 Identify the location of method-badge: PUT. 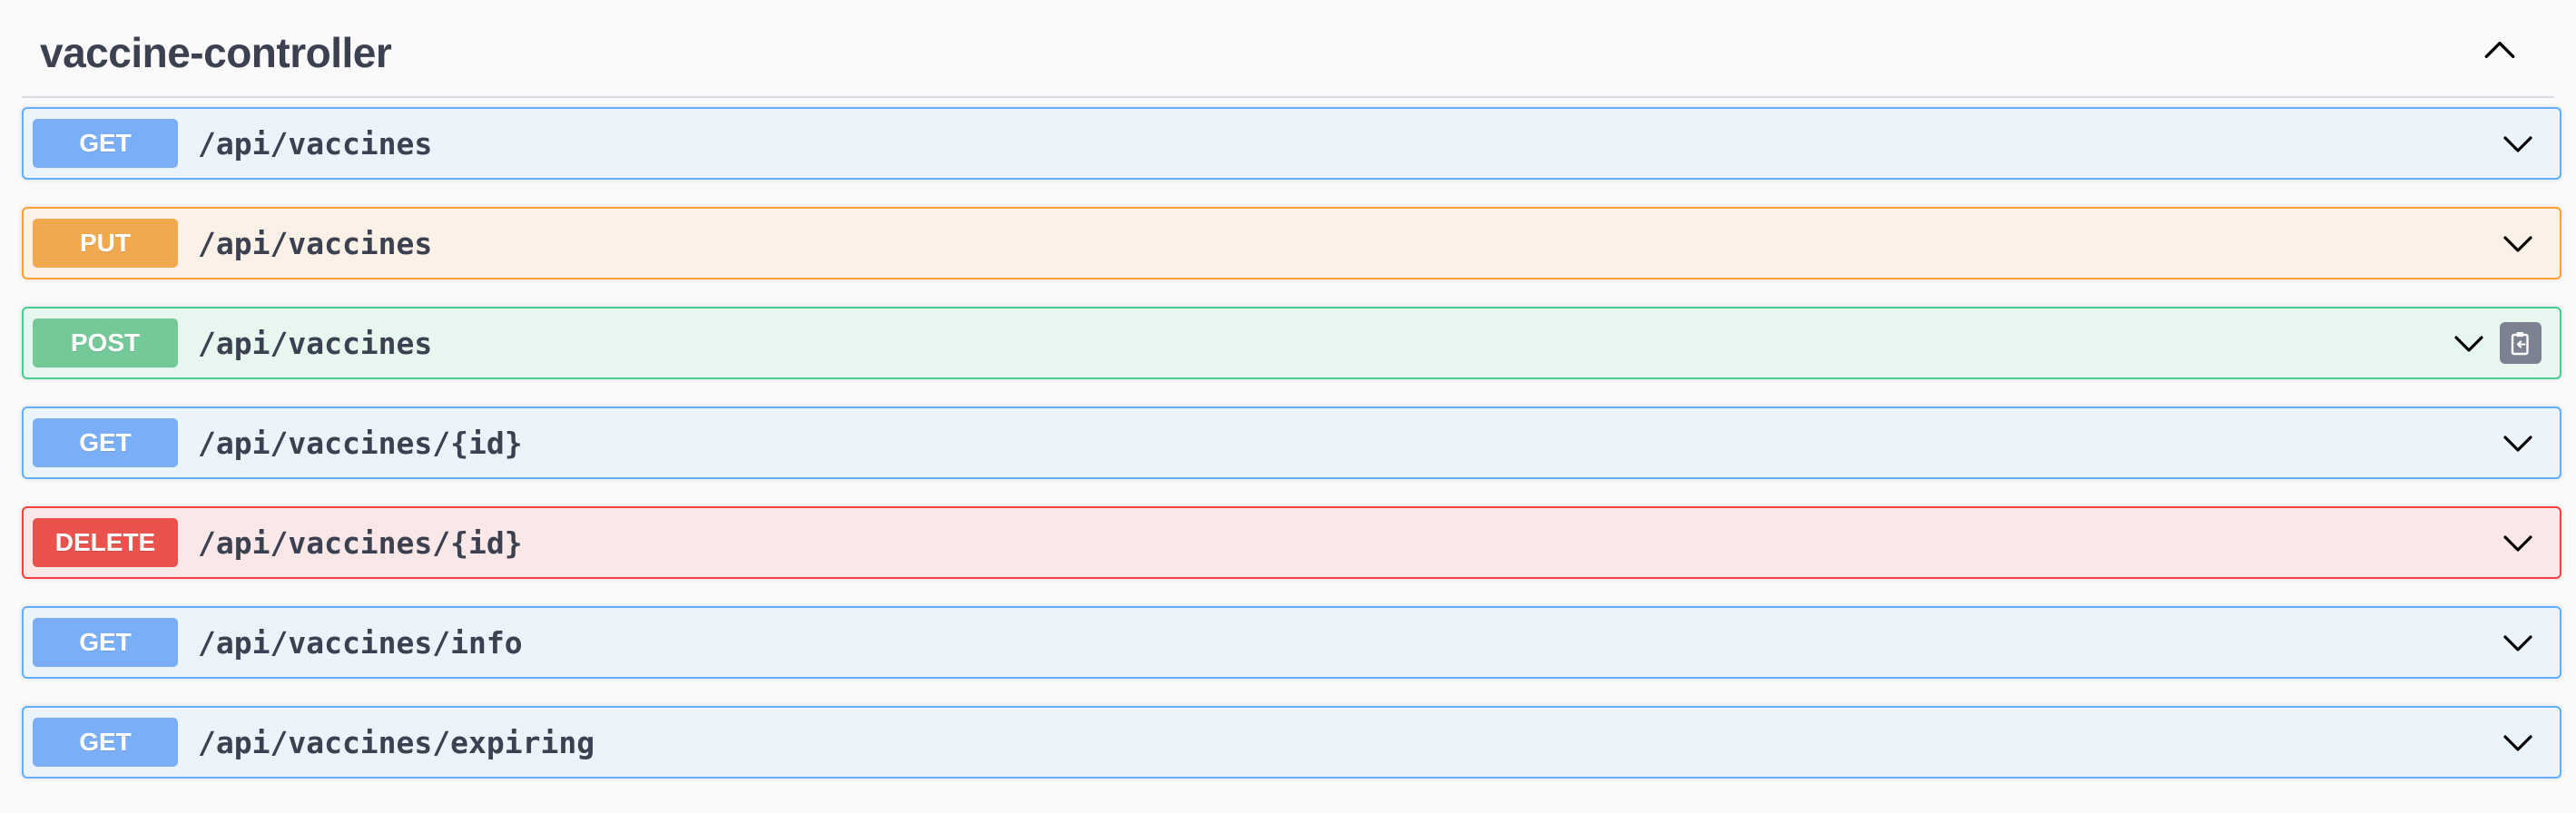
(105, 243).